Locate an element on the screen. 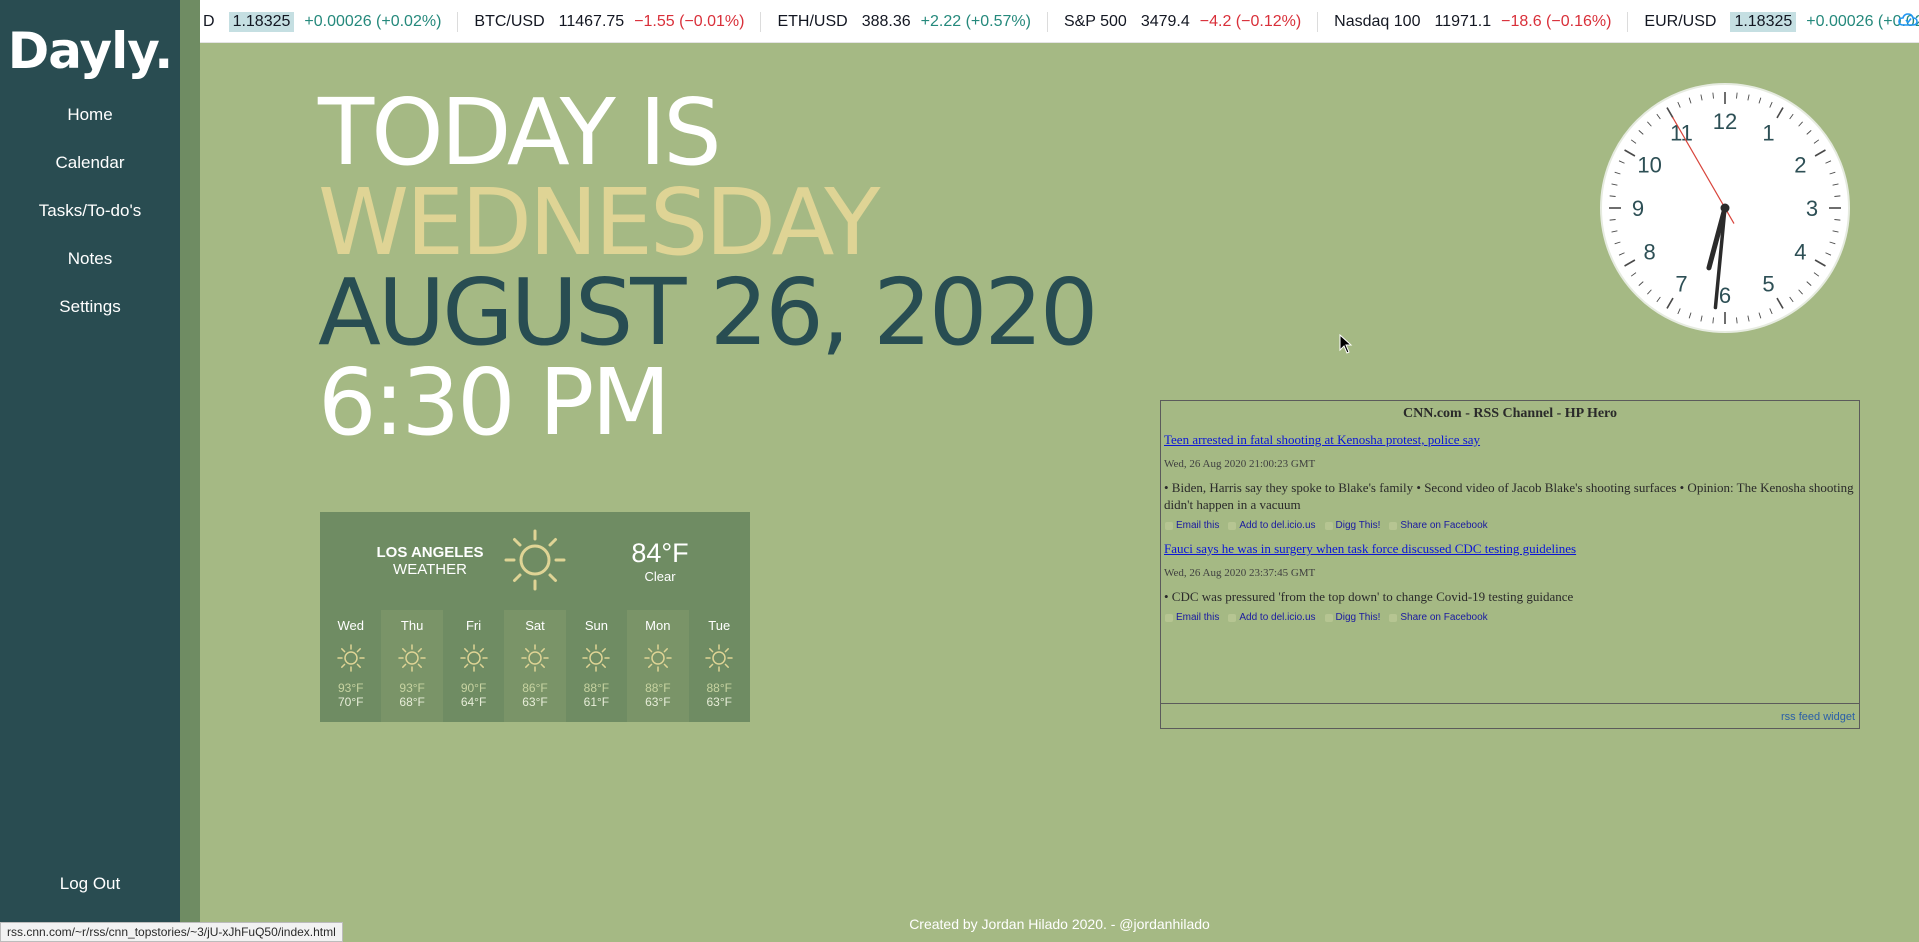 This screenshot has height=942, width=1919. sidebar-item-settings: Settings is located at coordinates (90, 316).